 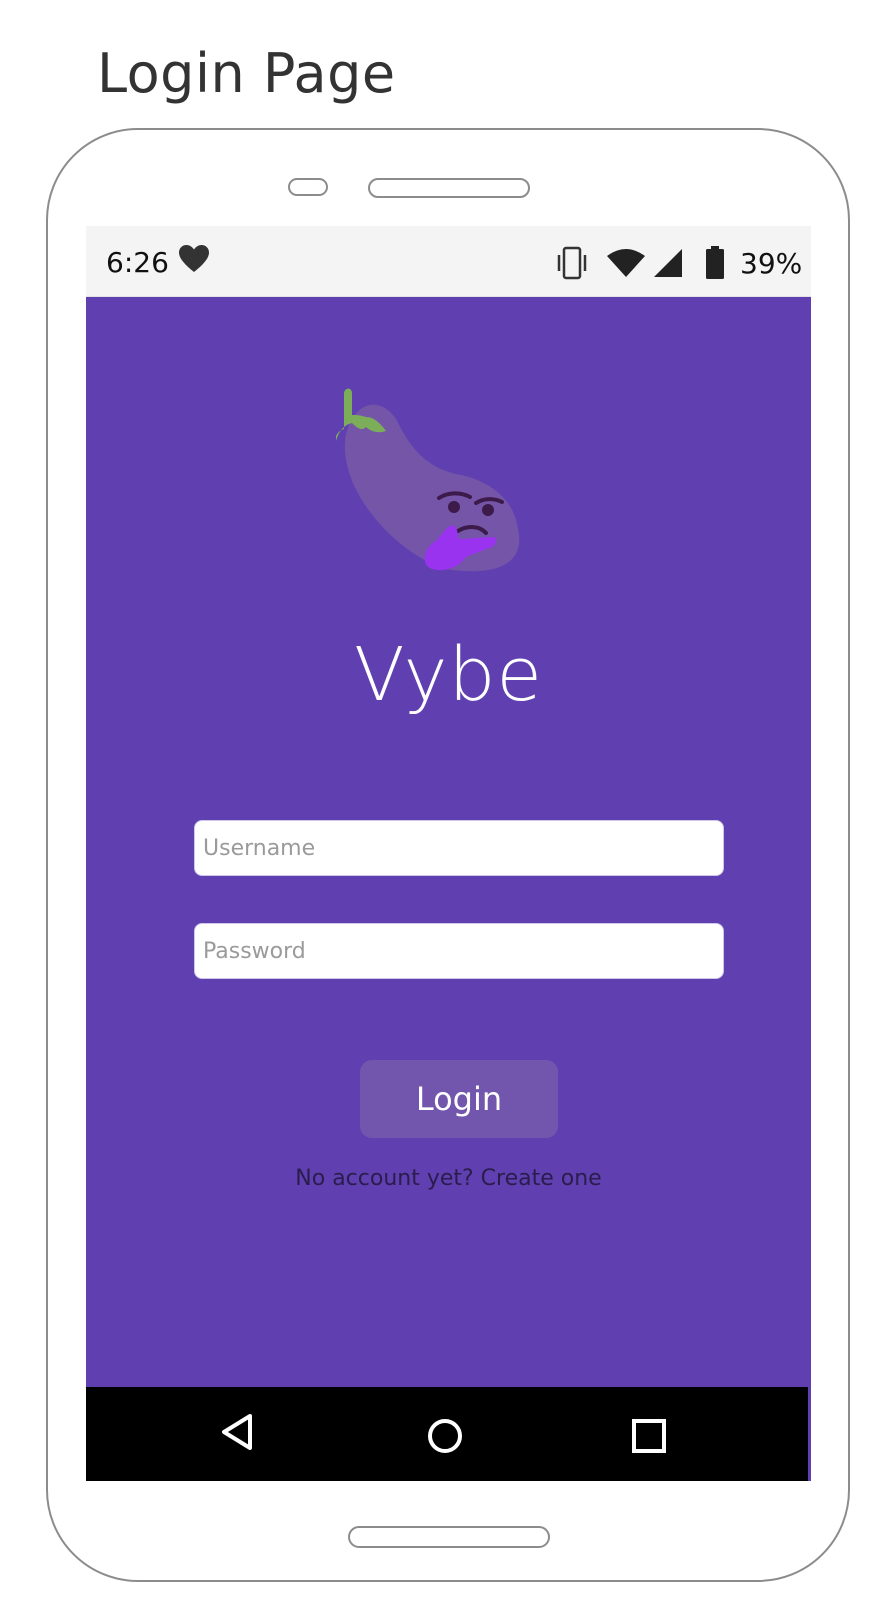 I want to click on status-bar: 6:26 39%, so click(x=448, y=261).